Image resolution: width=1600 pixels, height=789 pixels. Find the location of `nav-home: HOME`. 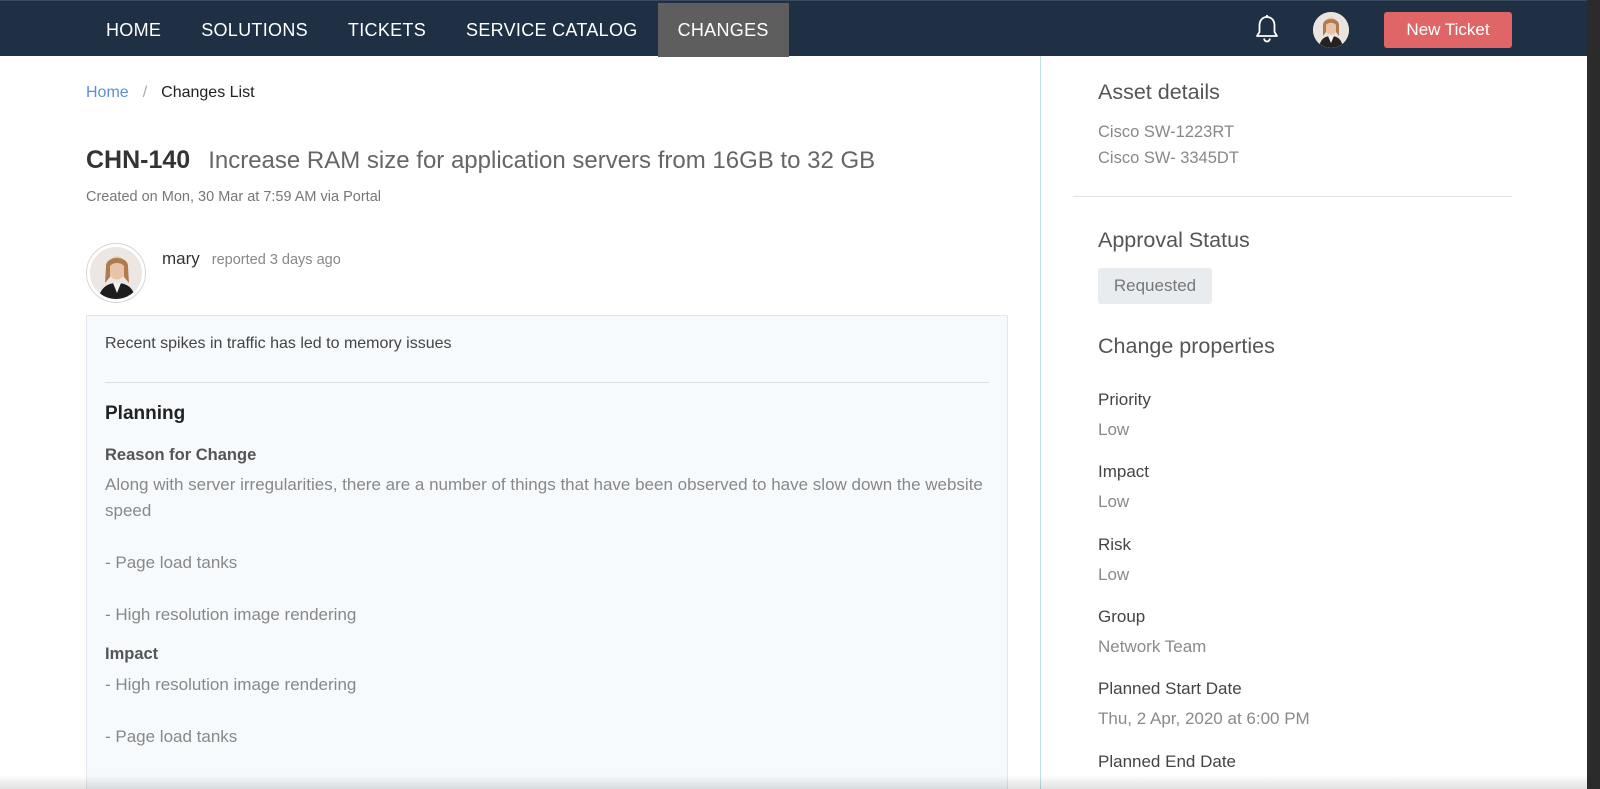

nav-home: HOME is located at coordinates (133, 30).